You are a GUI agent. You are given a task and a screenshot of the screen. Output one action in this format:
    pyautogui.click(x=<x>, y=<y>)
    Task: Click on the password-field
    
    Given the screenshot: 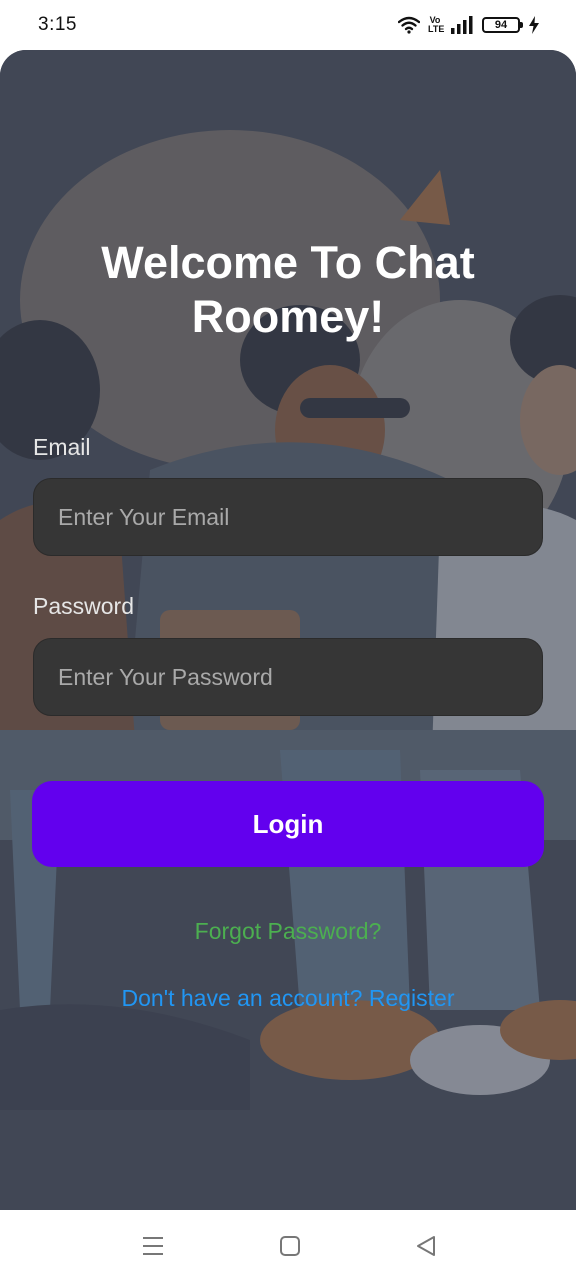 What is the action you would take?
    pyautogui.click(x=288, y=677)
    